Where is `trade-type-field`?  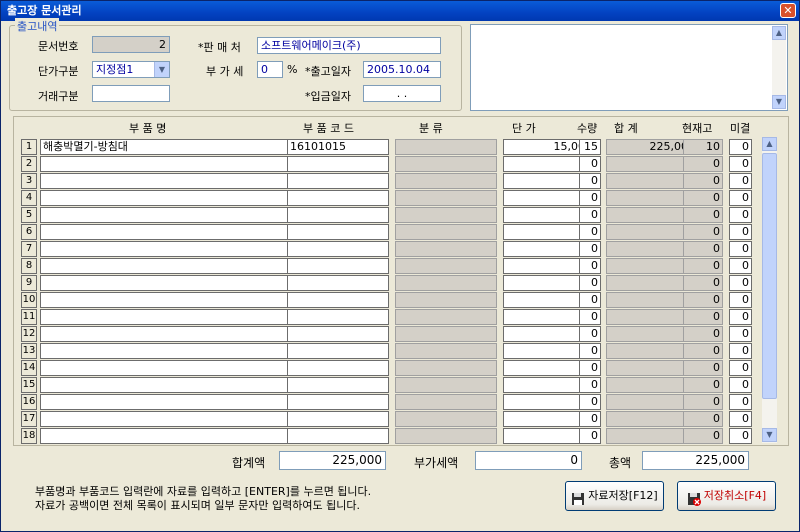 trade-type-field is located at coordinates (131, 93).